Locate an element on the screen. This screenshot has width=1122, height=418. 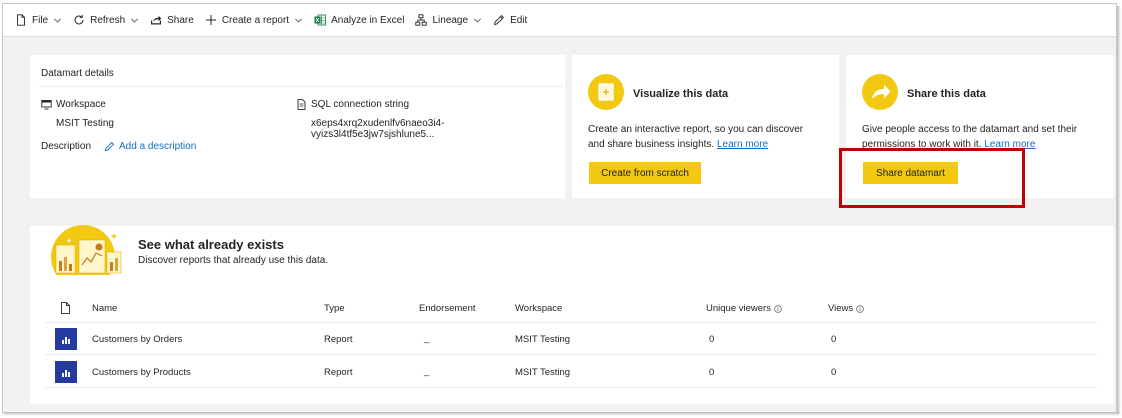
analyze-in-excel-button: Analyze in Excel is located at coordinates (359, 20).